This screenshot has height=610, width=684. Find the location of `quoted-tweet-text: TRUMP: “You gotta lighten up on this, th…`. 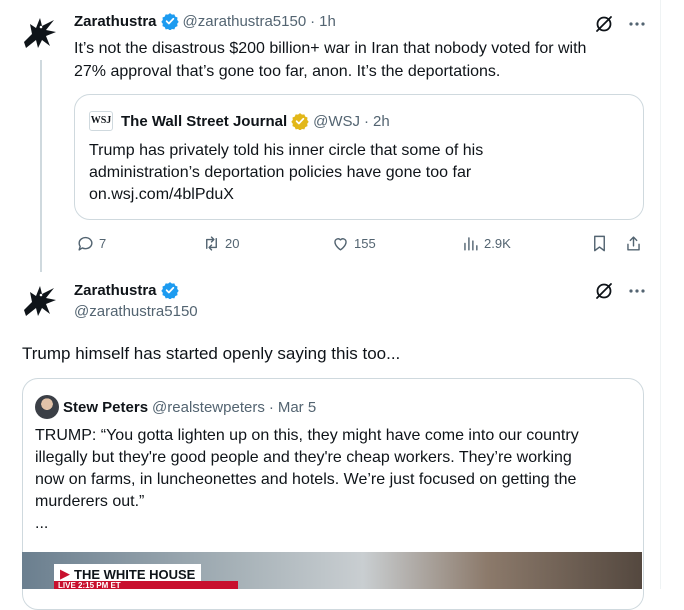

quoted-tweet-text: TRUMP: “You gotta lighten up on this, th… is located at coordinates (307, 480).